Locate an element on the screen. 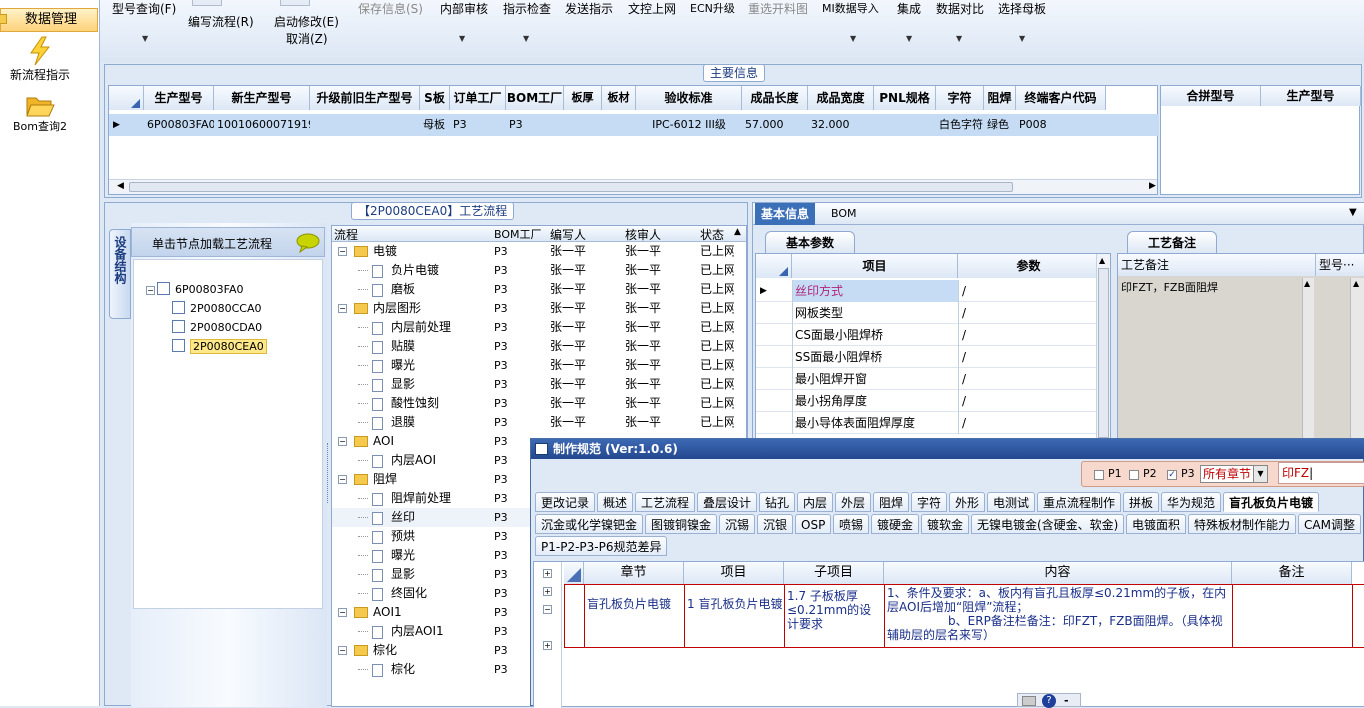  spec-tab: 更改记录 is located at coordinates (565, 502).